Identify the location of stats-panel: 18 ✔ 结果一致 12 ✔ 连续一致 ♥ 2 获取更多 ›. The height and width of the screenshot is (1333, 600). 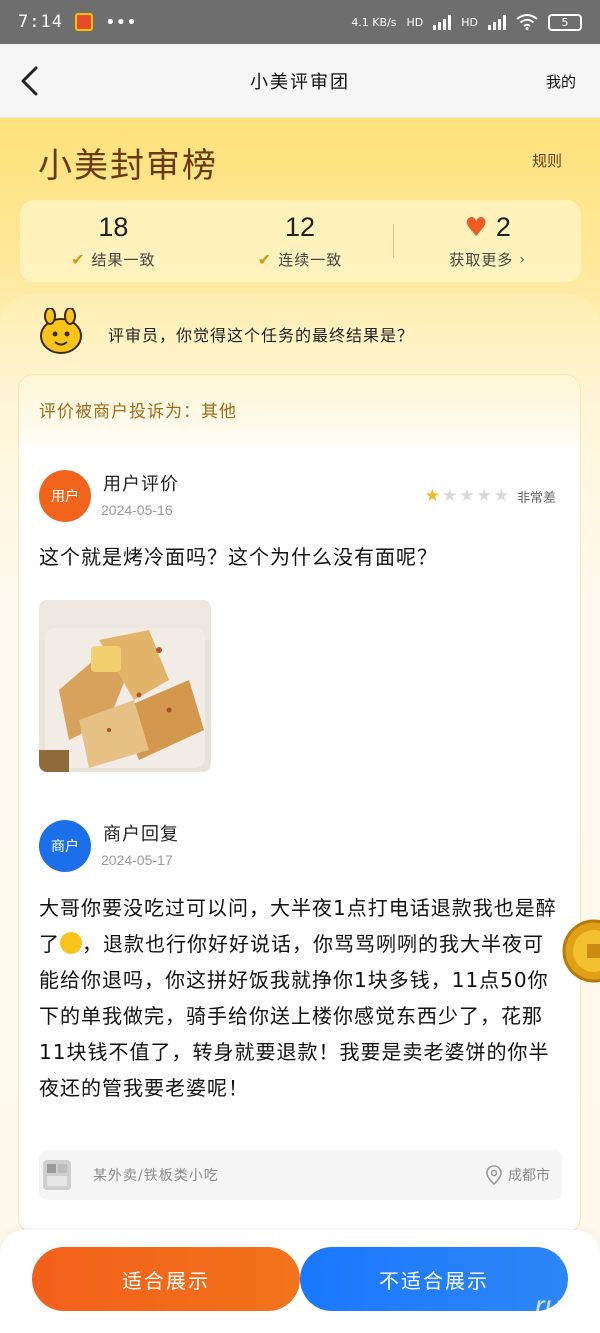
(300, 241).